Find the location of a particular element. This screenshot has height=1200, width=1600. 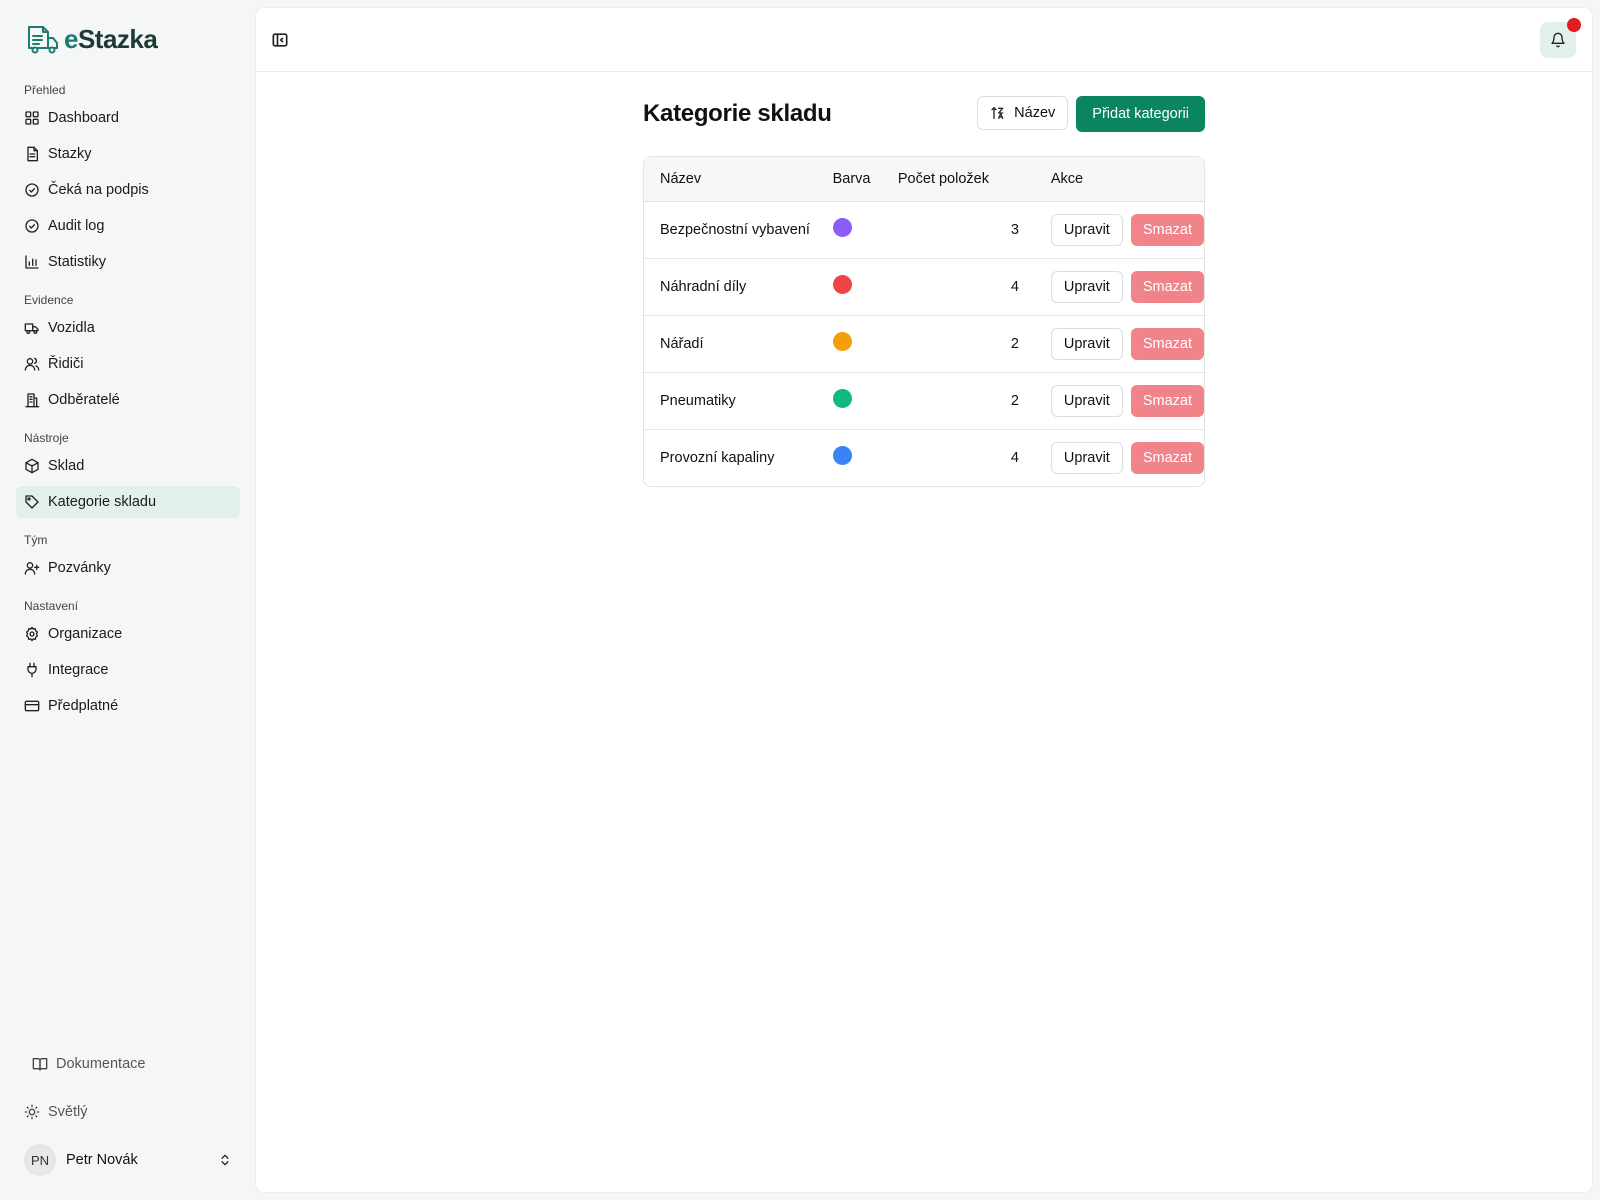

sidebar-item-statistiky: Statistiky is located at coordinates (128, 262).